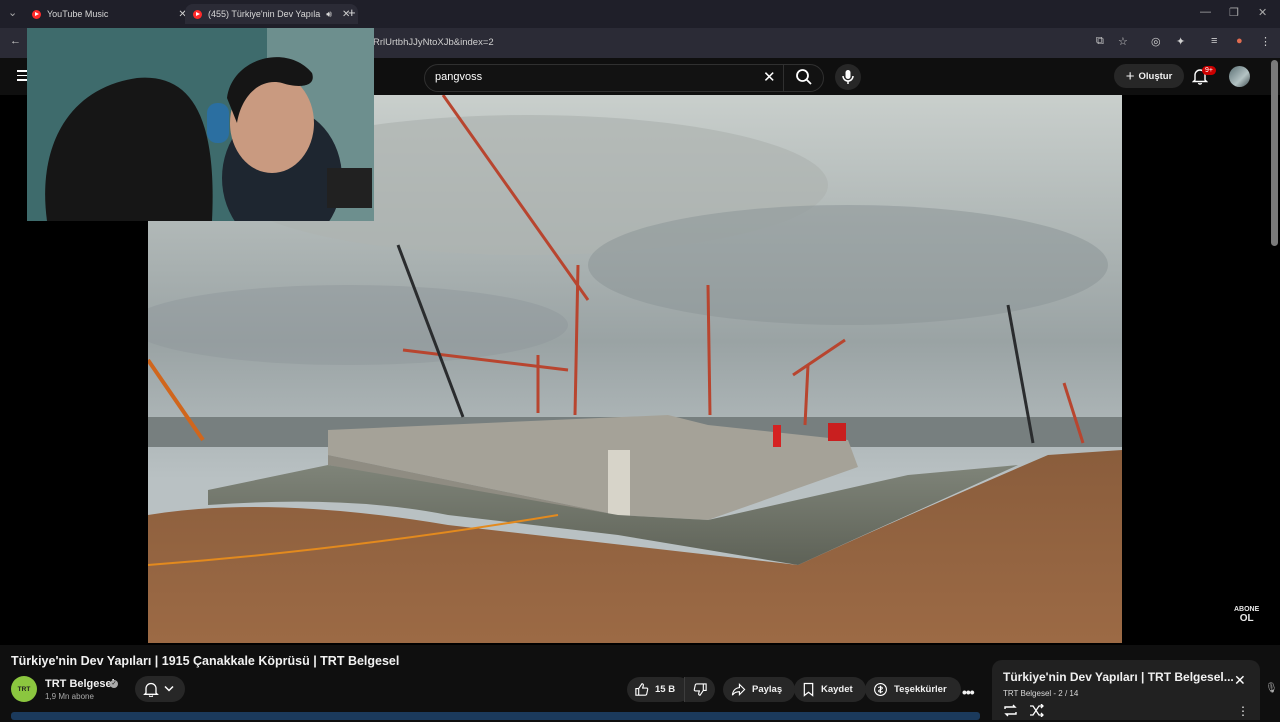  I want to click on extensions-icon: ✦, so click(1180, 41).